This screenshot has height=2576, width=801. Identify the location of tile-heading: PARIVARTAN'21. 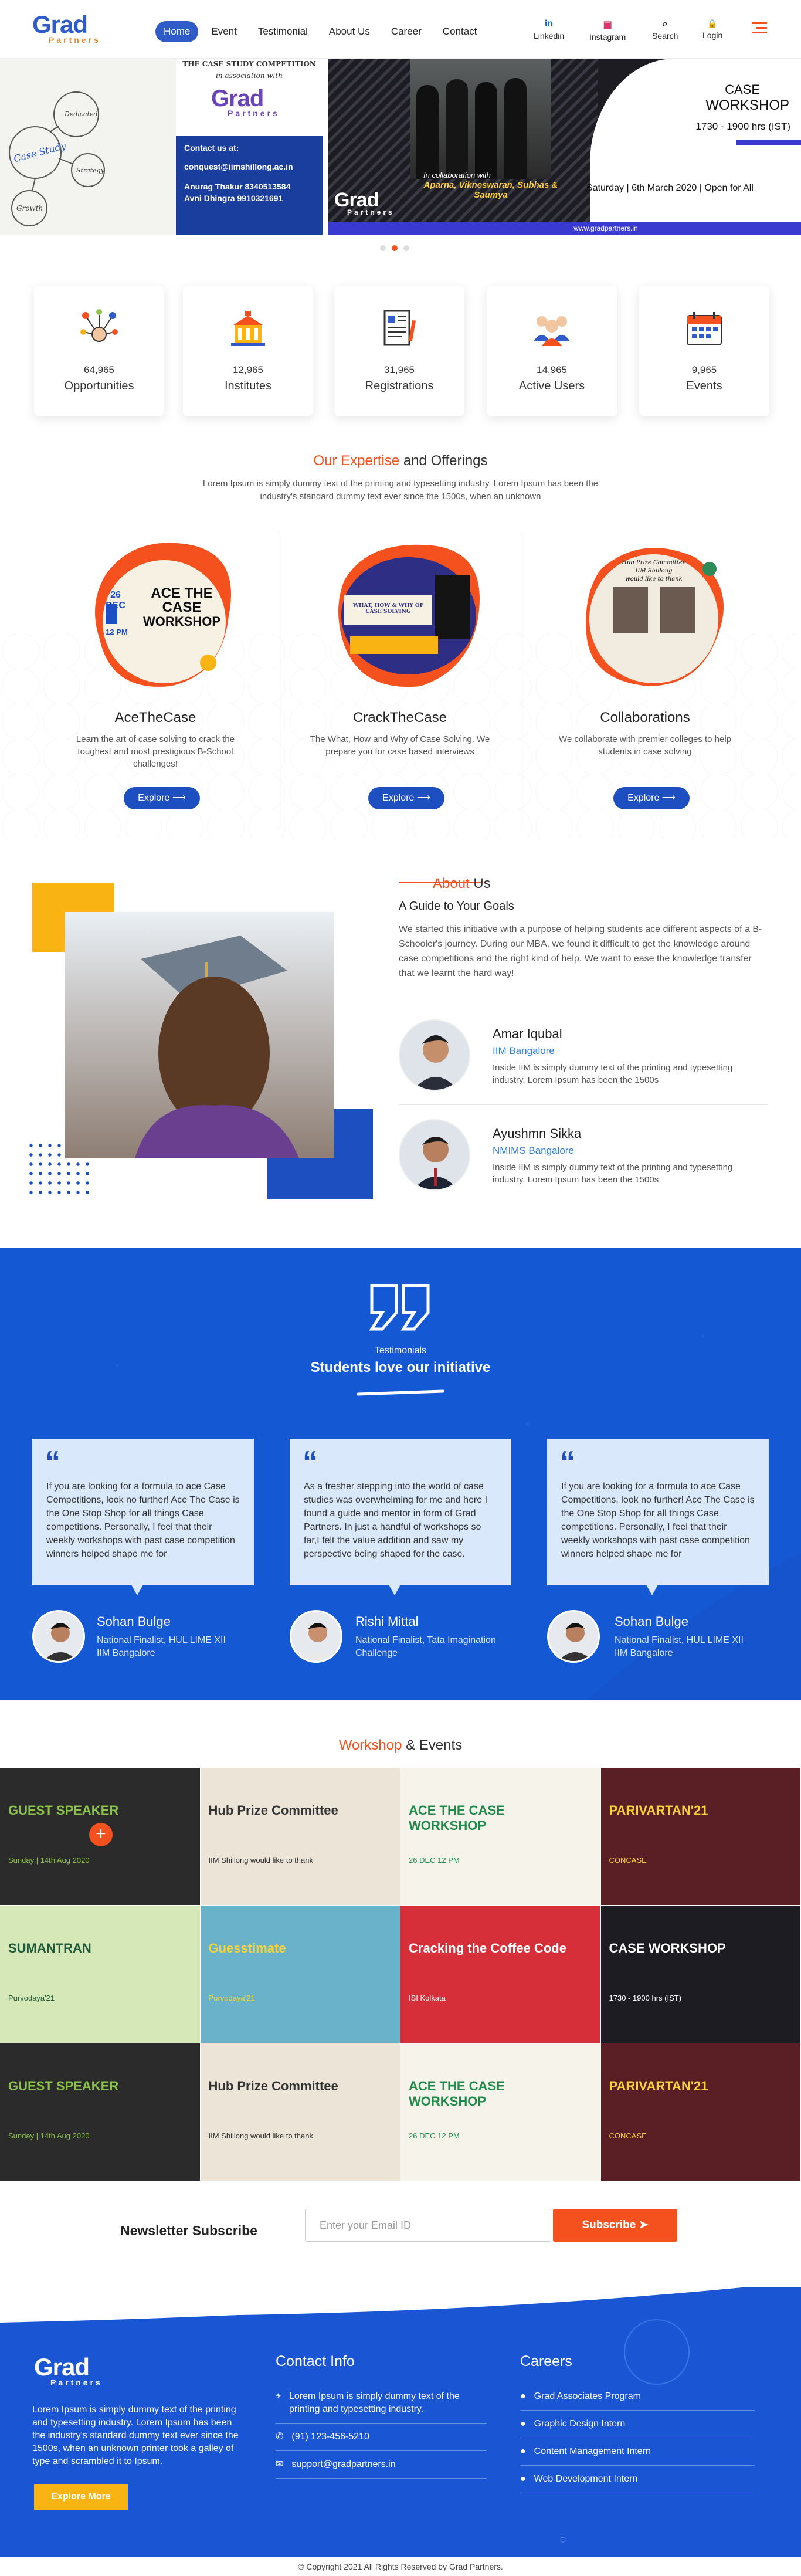
(658, 1811).